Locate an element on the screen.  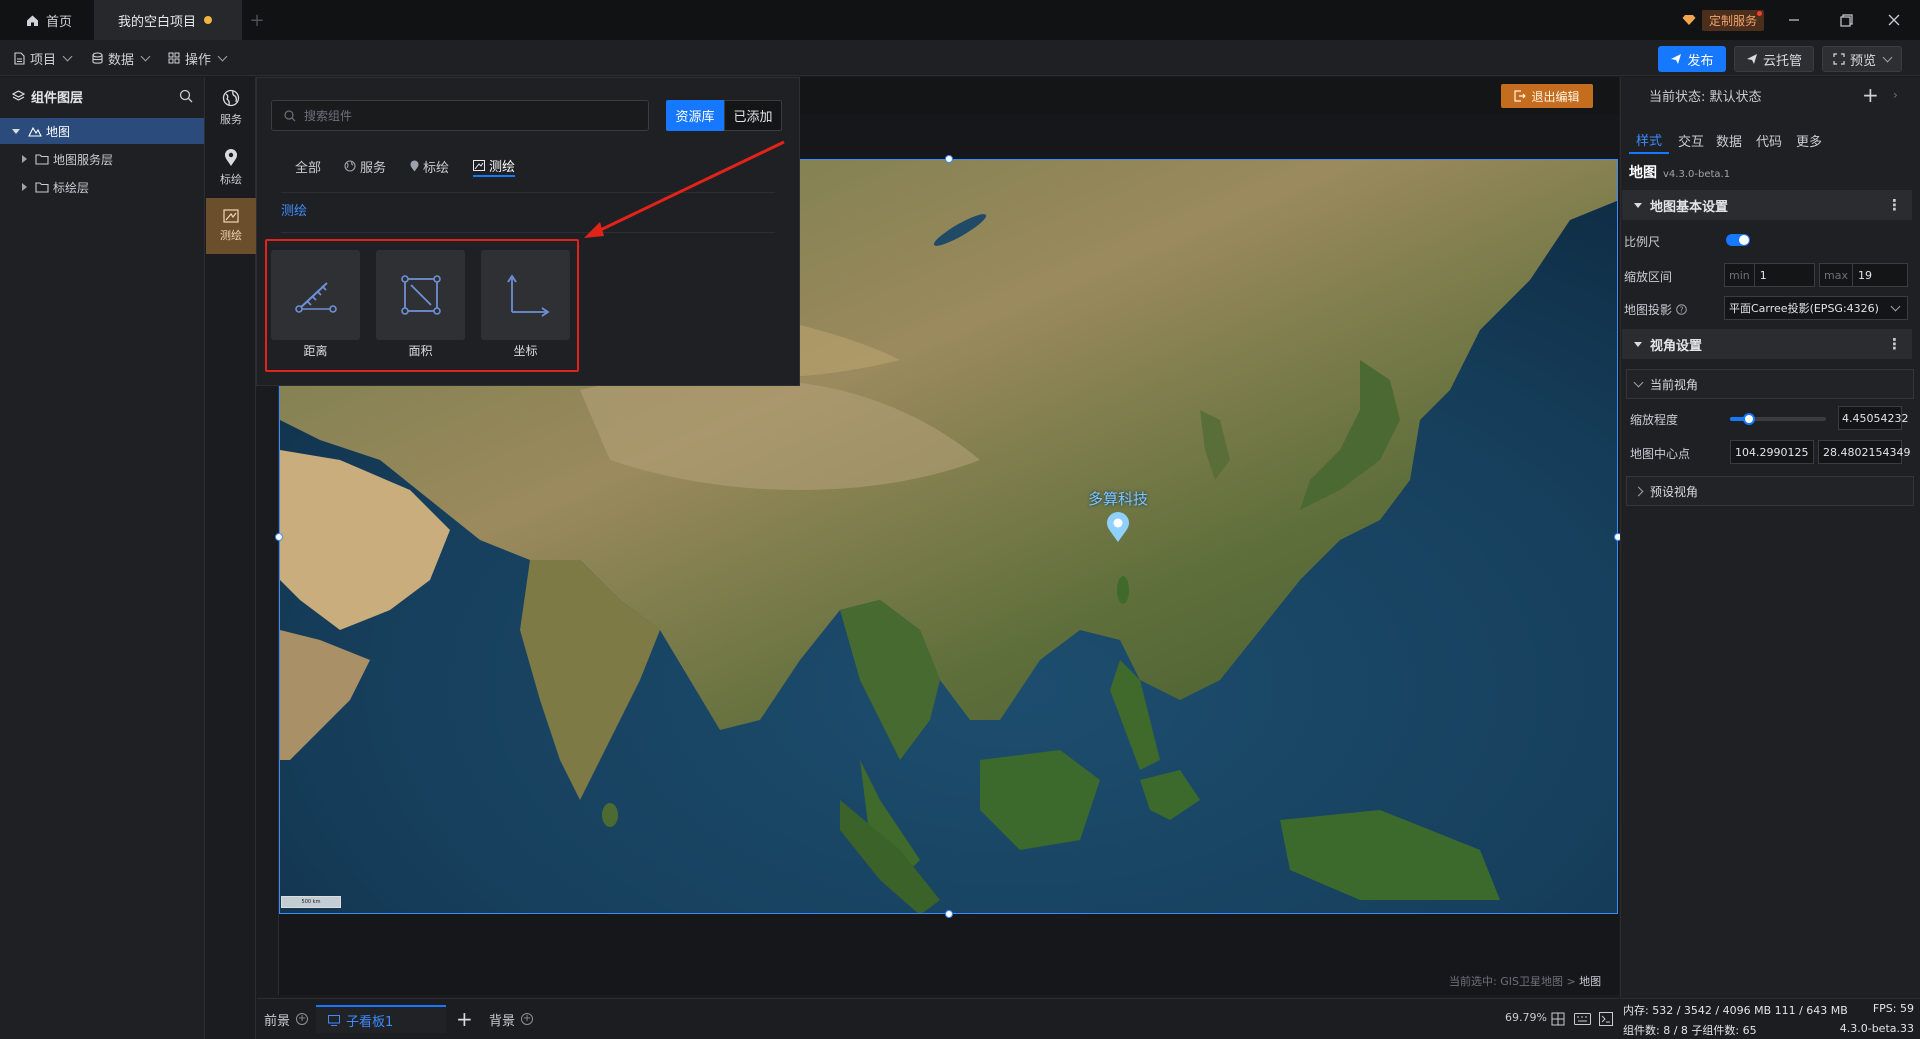
tab-more: 更多 is located at coordinates (1809, 140).